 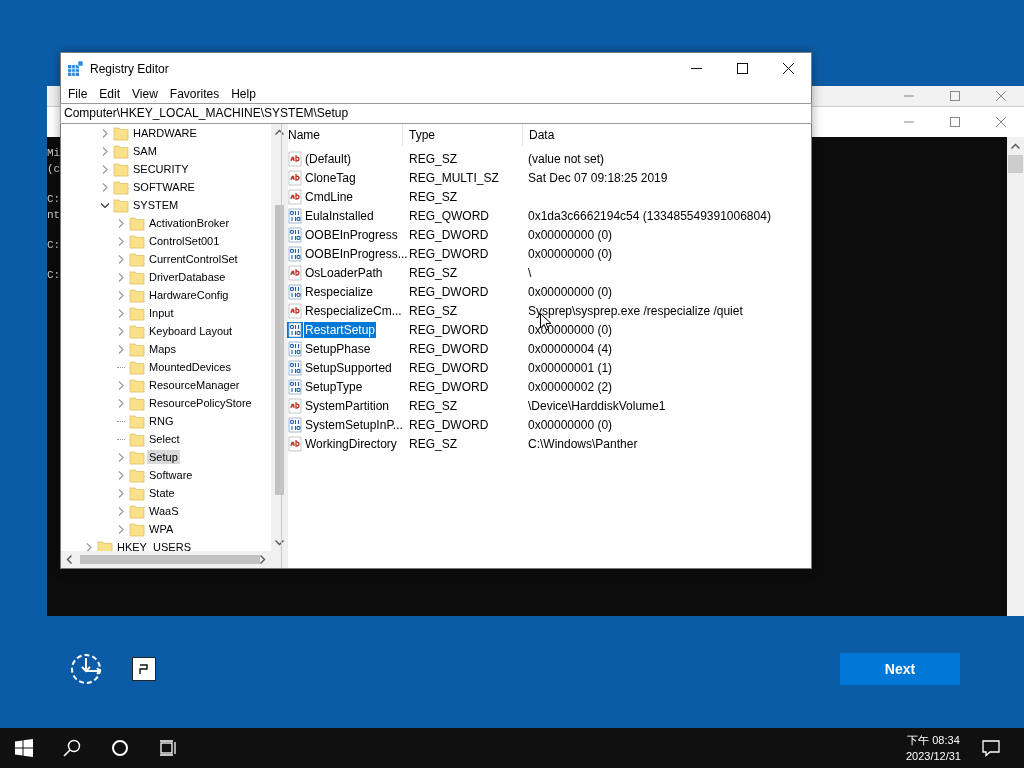 What do you see at coordinates (339, 291) in the screenshot?
I see `value-name: Respecialize` at bounding box center [339, 291].